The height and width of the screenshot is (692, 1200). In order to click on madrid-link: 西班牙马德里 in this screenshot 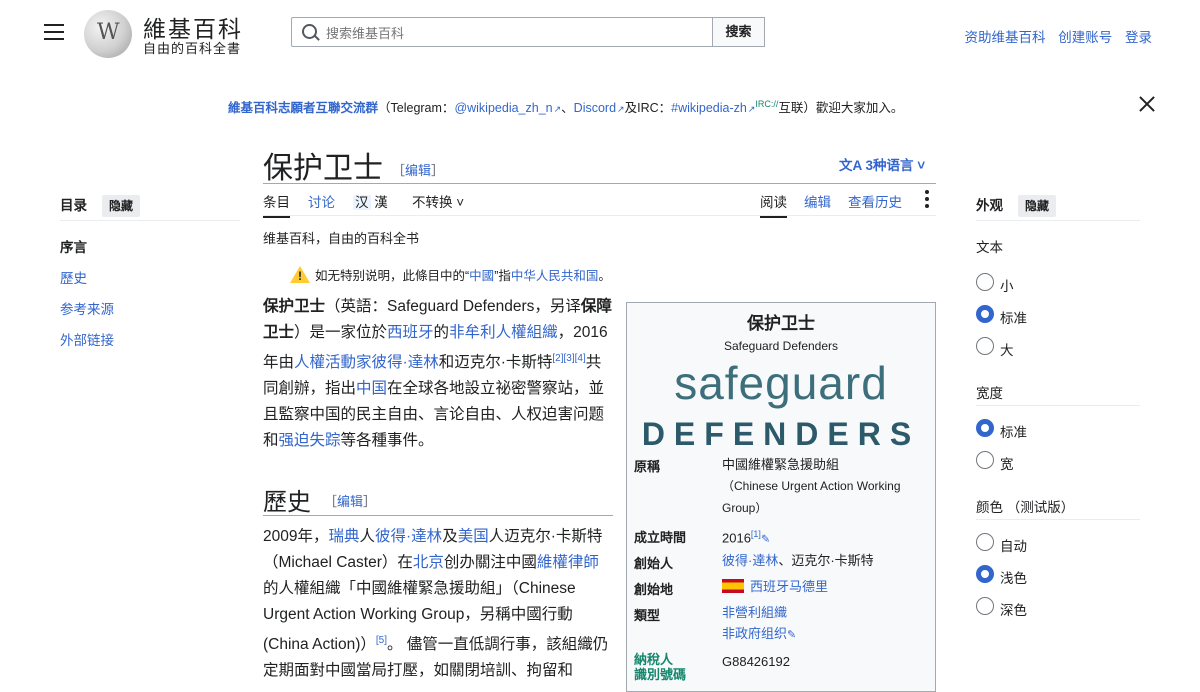, I will do `click(789, 586)`.